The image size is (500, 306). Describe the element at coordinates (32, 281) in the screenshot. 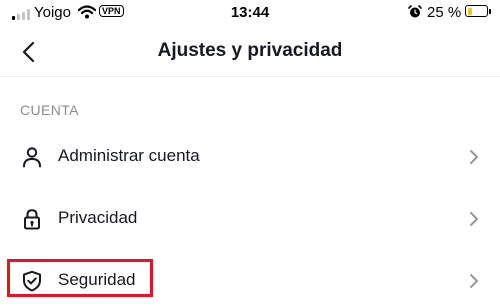

I see `shield-check-icon` at that location.